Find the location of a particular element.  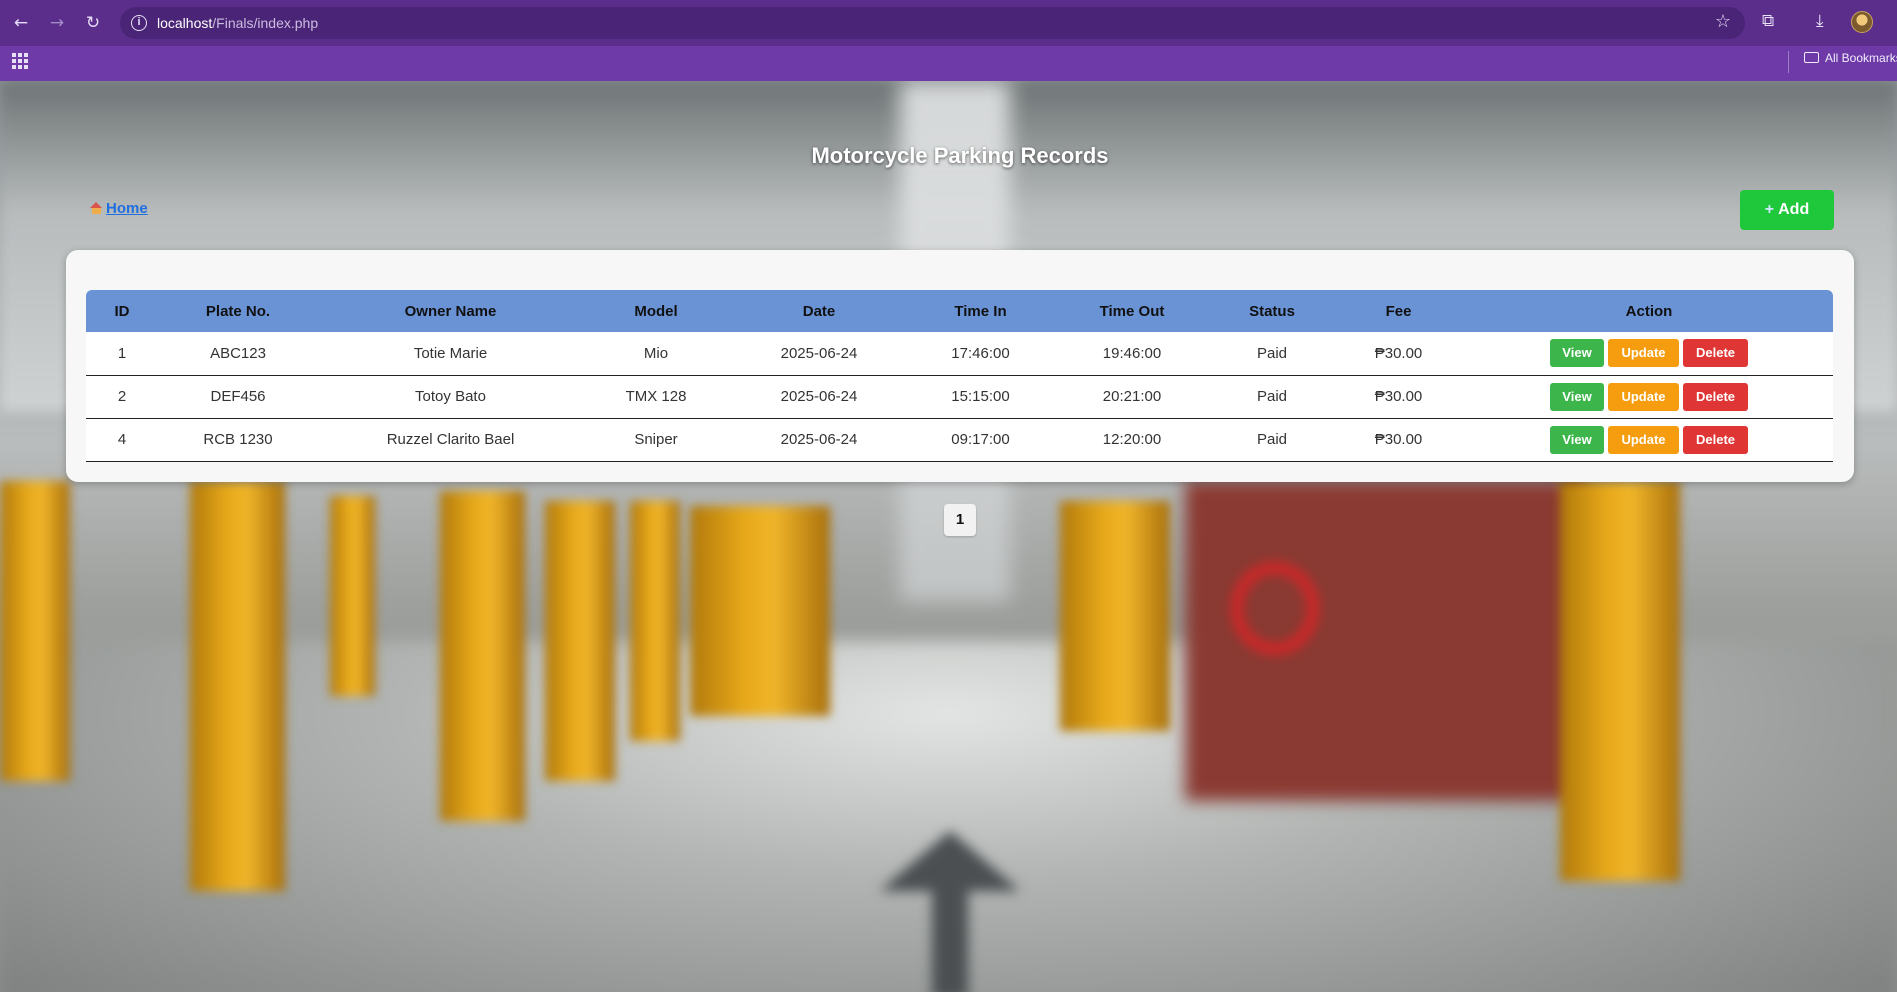

background-fire-hose is located at coordinates (1275, 608).